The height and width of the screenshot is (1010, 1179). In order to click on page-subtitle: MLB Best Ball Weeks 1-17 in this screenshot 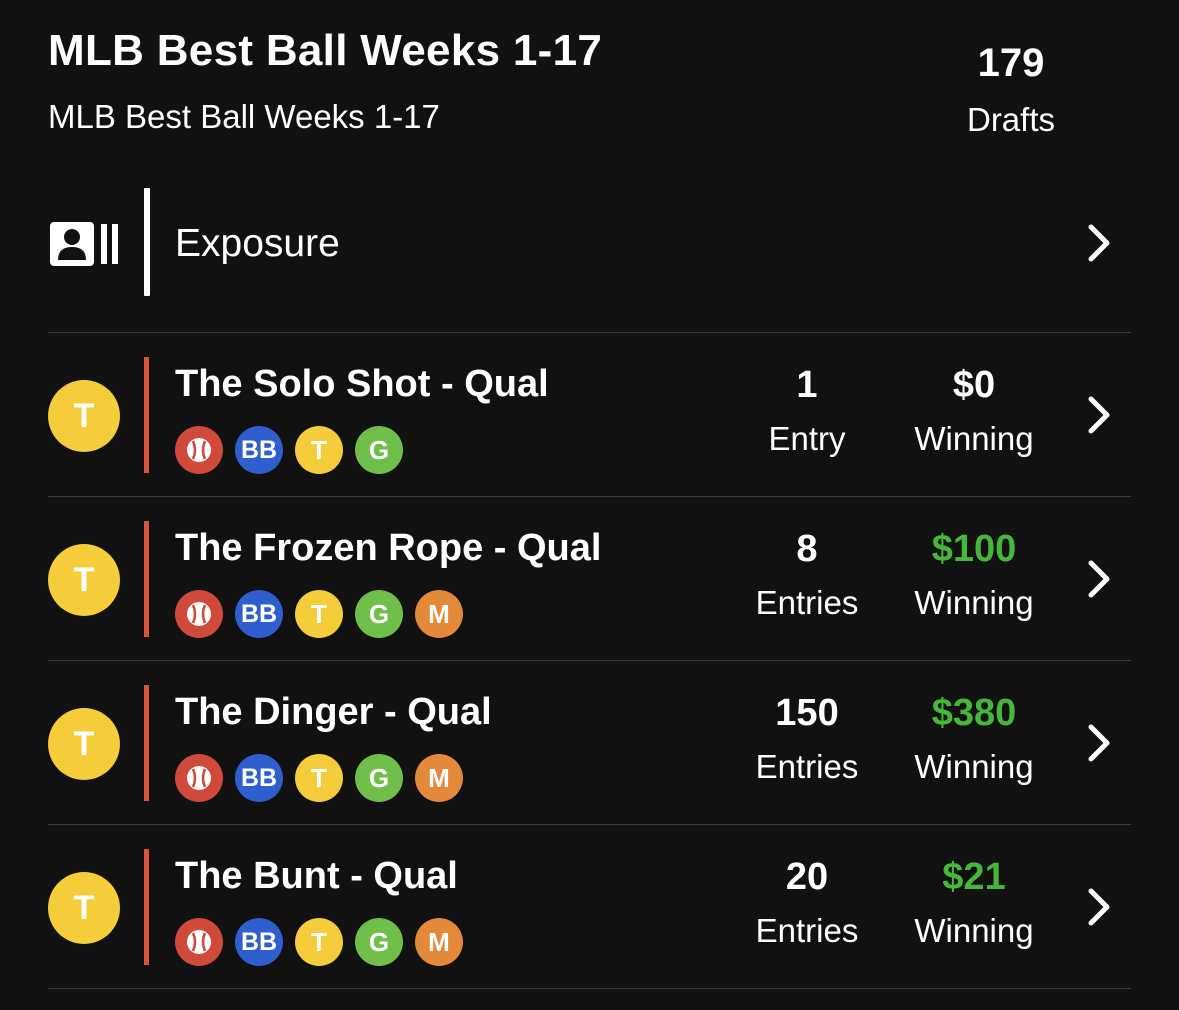, I will do `click(244, 116)`.